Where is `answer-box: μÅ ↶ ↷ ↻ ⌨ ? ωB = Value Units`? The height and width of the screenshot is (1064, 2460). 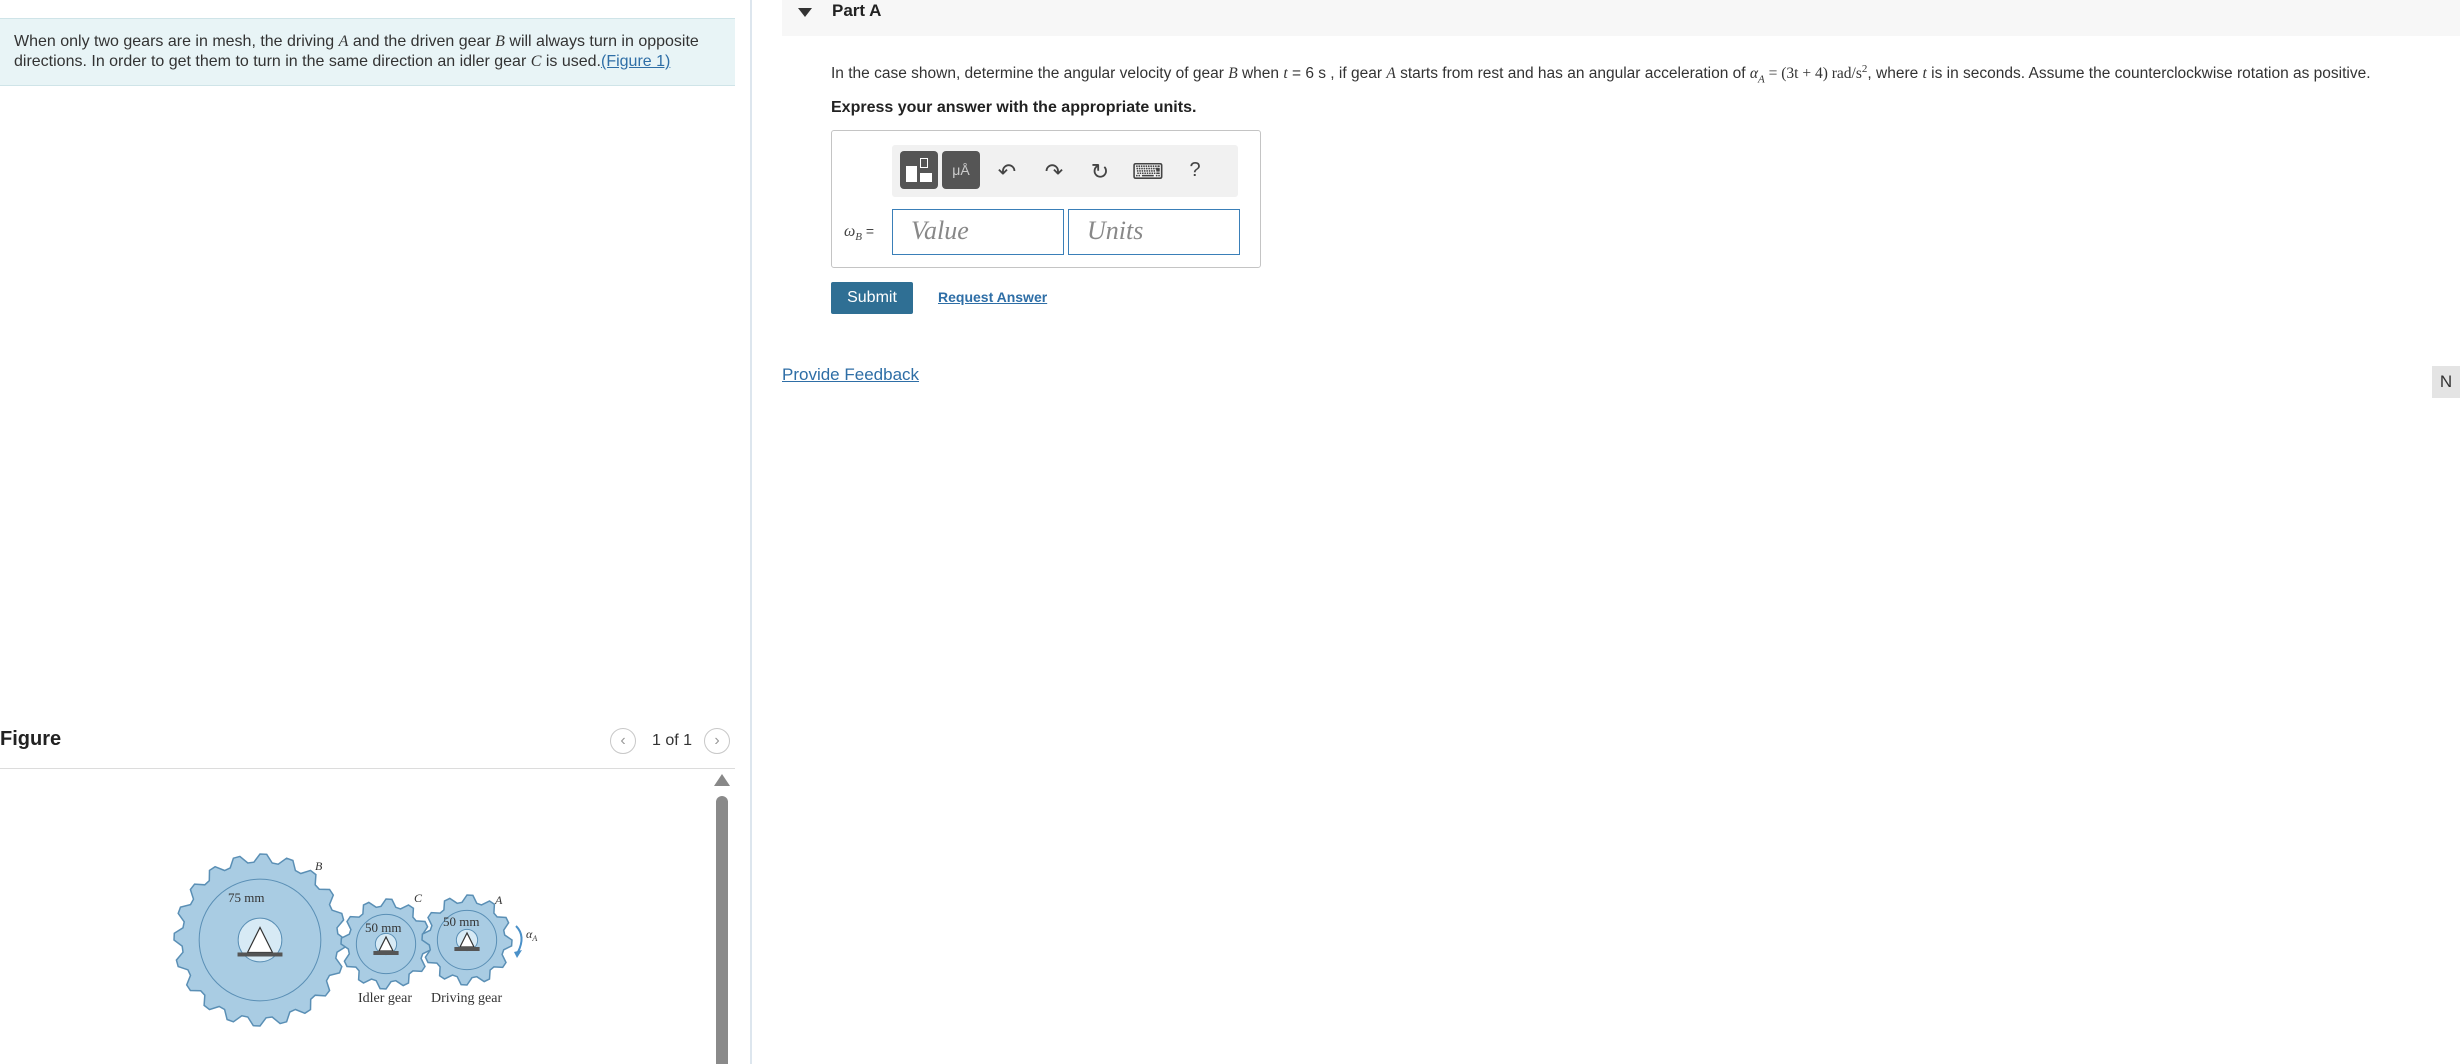 answer-box: μÅ ↶ ↷ ↻ ⌨ ? ωB = Value Units is located at coordinates (1046, 199).